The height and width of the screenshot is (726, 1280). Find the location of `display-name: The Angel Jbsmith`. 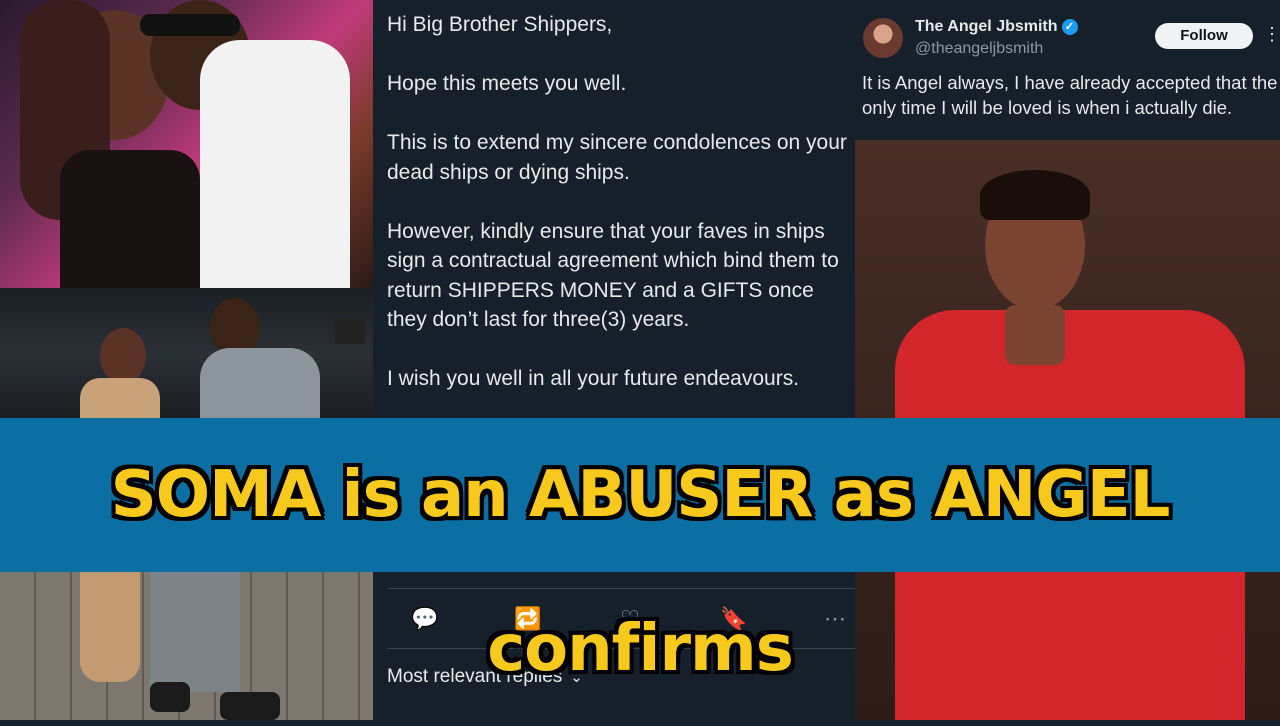

display-name: The Angel Jbsmith is located at coordinates (986, 26).